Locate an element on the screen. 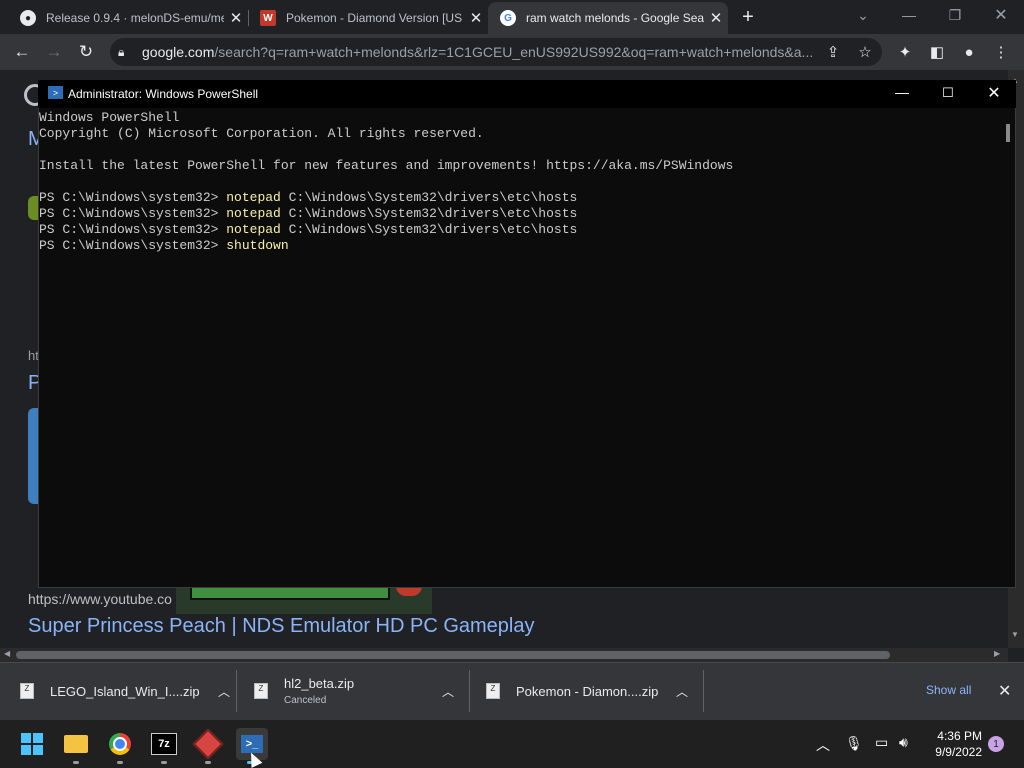 The image size is (1024, 768). console-scrollbar-thumb is located at coordinates (1008, 133).